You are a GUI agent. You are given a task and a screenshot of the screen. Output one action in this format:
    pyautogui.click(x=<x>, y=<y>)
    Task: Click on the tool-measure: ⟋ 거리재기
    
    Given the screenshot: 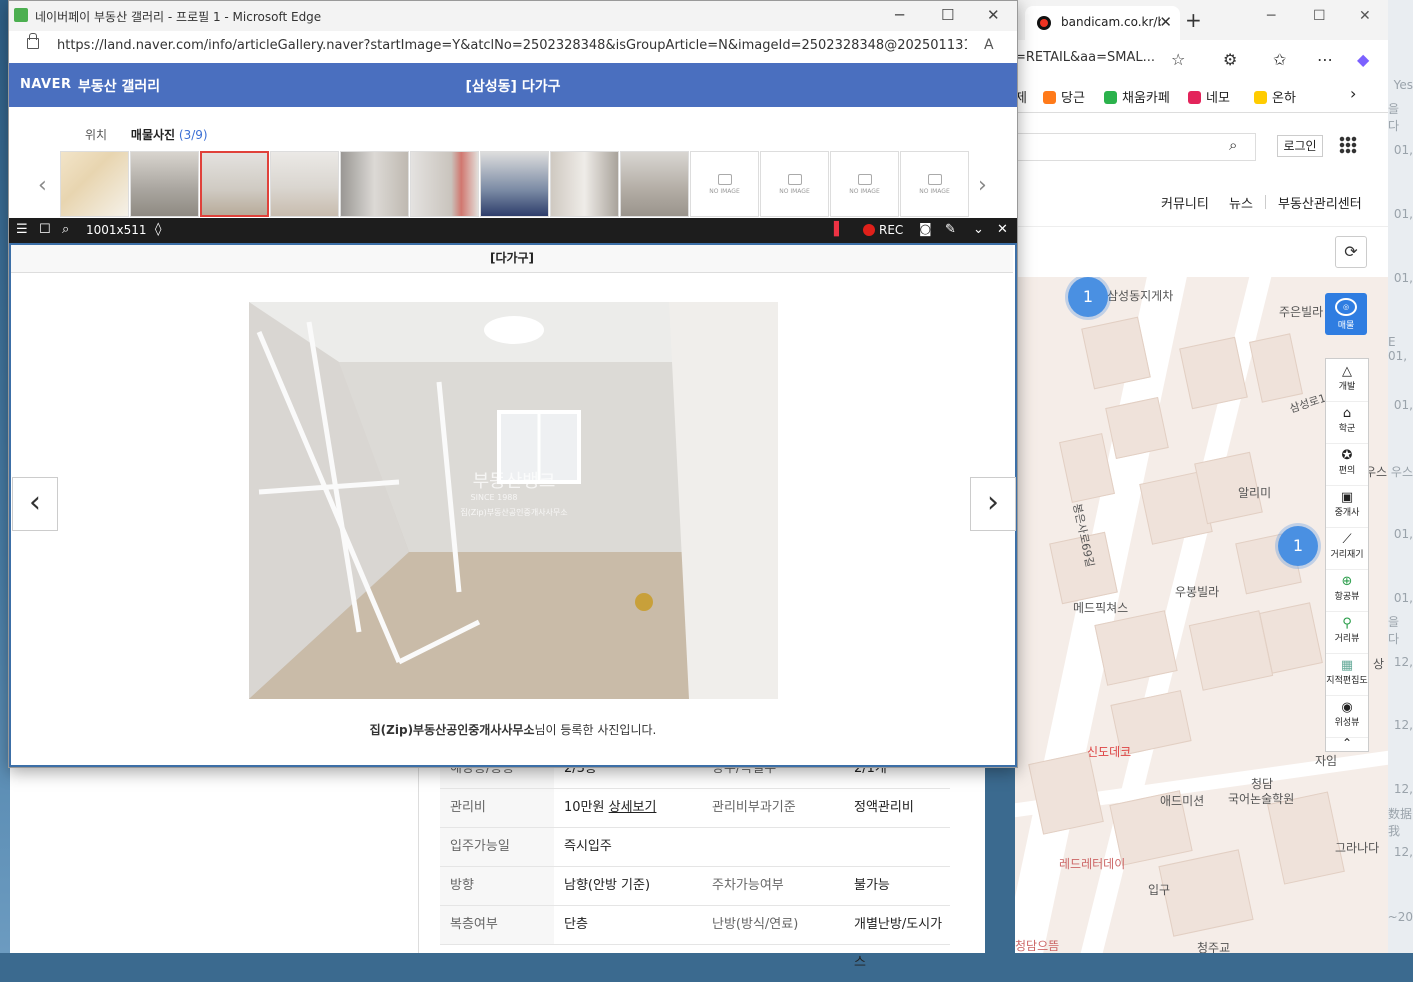 What is the action you would take?
    pyautogui.click(x=1347, y=548)
    